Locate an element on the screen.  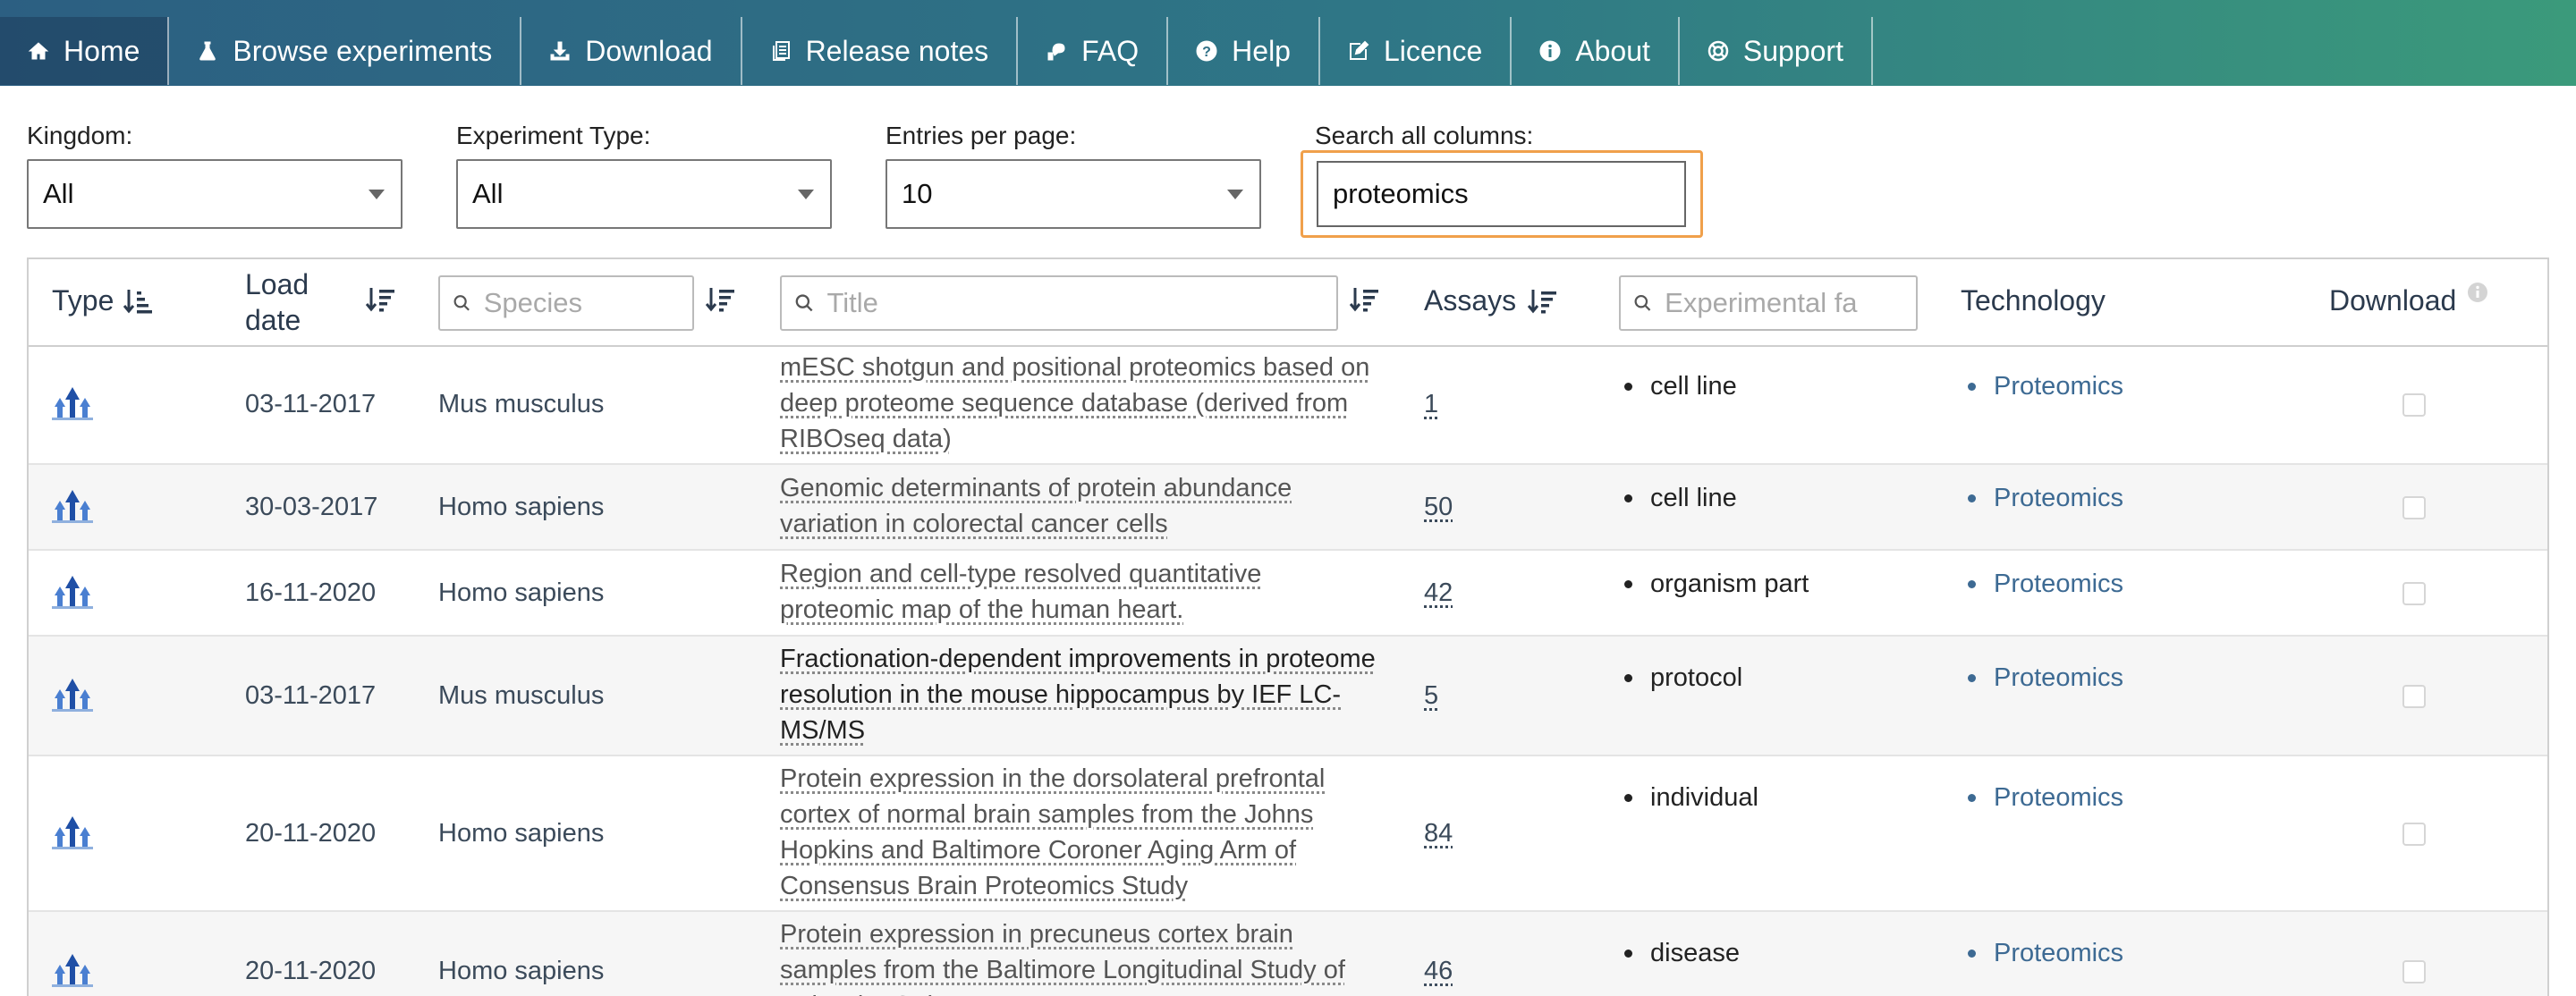
title-filter is located at coordinates (1059, 303).